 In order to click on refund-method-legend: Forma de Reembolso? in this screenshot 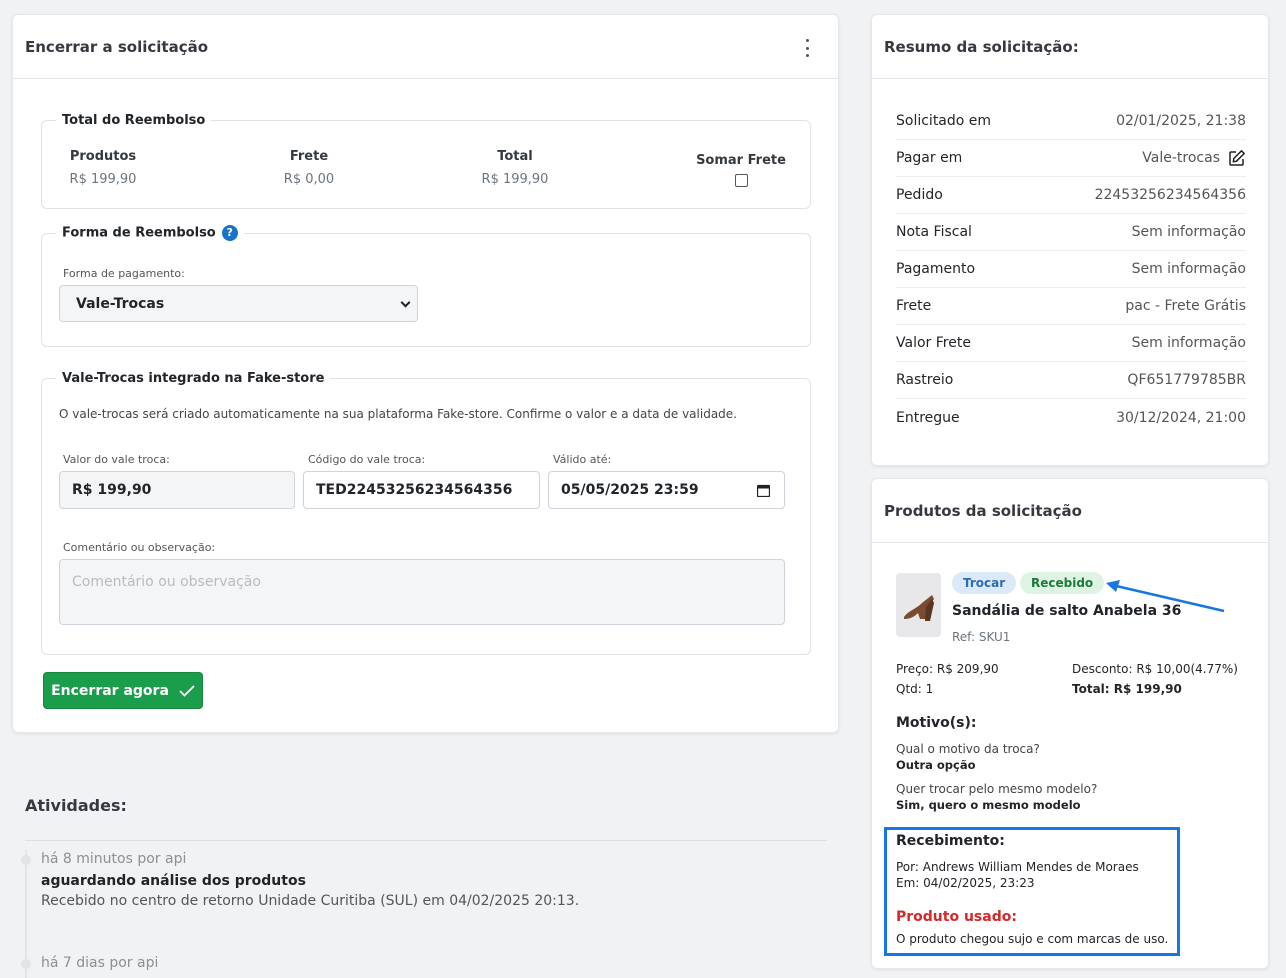, I will do `click(150, 233)`.